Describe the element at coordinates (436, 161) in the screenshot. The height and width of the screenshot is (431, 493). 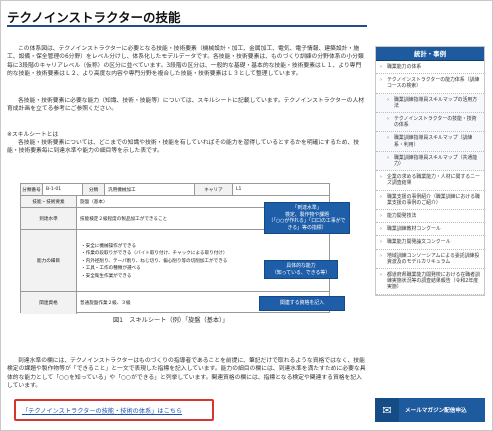
I see `sidebar-item-label: 職業訓練指導員スキルマップ（共通能力）` at that location.